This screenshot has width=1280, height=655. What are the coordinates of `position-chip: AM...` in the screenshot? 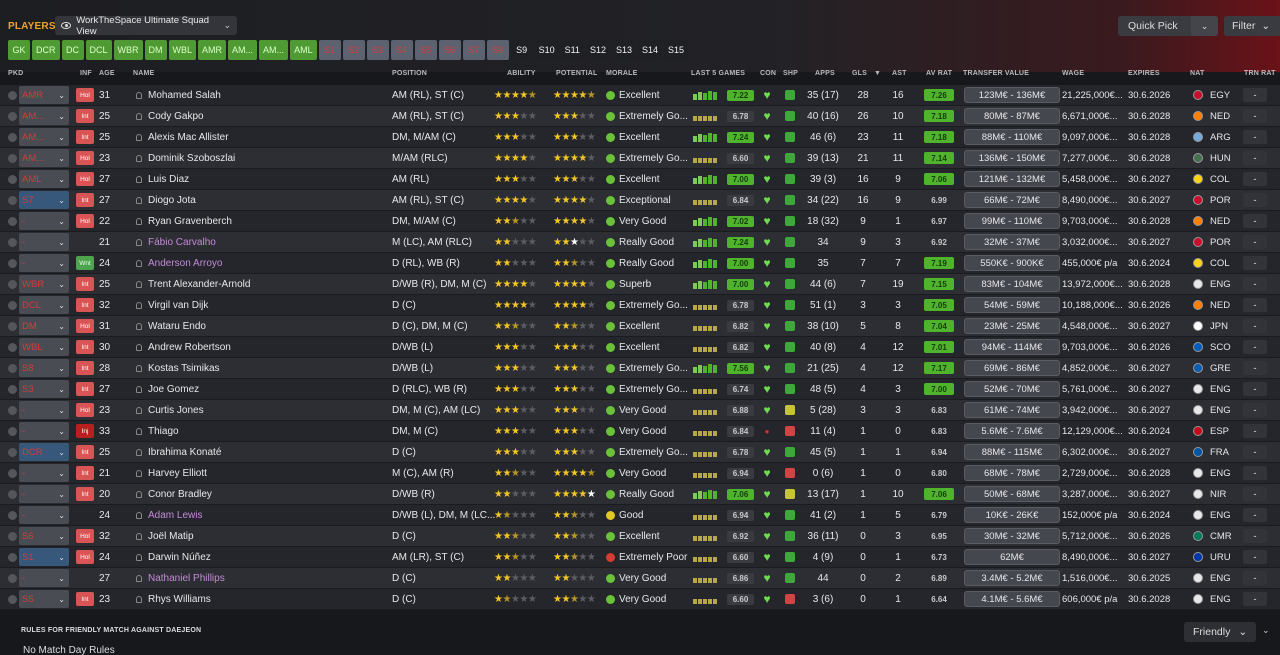 It's located at (274, 50).